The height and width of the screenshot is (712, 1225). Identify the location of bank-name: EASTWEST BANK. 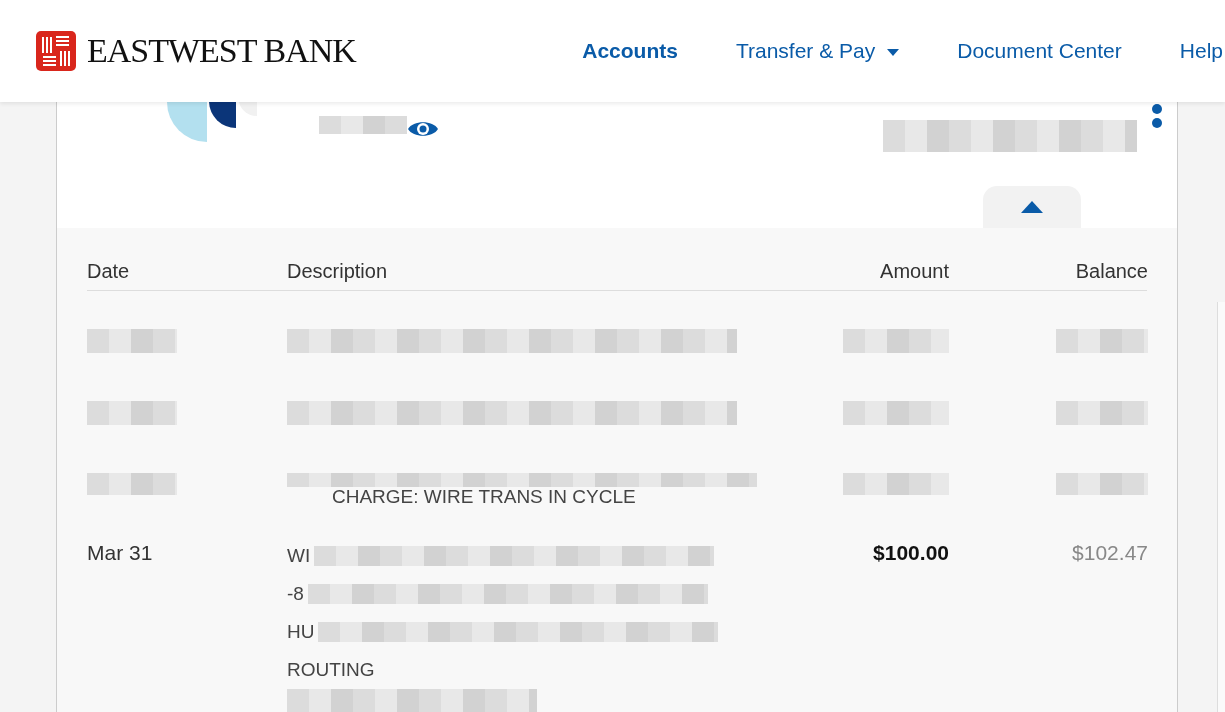
(221, 51).